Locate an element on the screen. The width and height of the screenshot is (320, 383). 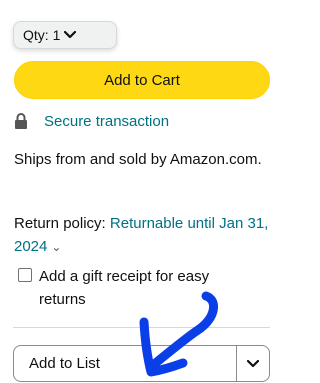
add-to-cart-button: Add to Cart is located at coordinates (142, 80).